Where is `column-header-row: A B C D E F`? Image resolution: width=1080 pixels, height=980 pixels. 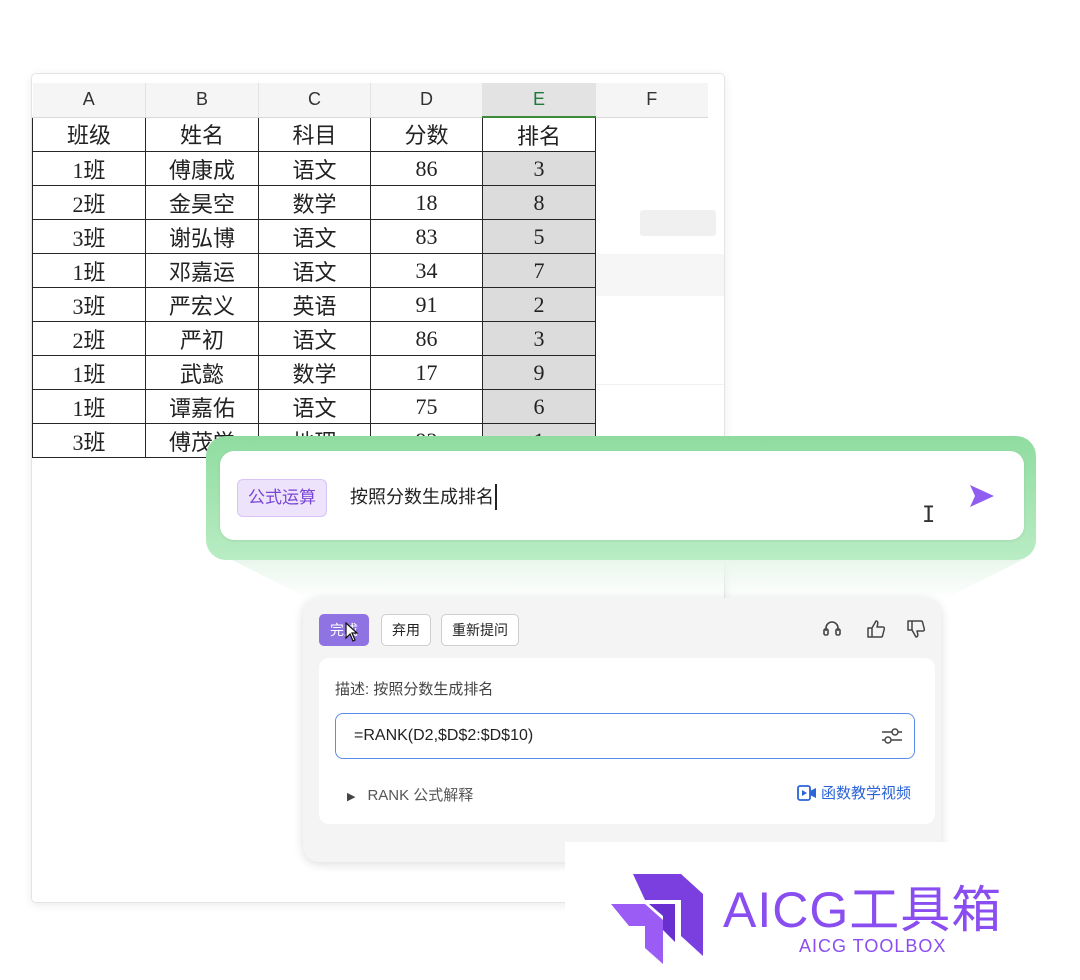 column-header-row: A B C D E F is located at coordinates (370, 100).